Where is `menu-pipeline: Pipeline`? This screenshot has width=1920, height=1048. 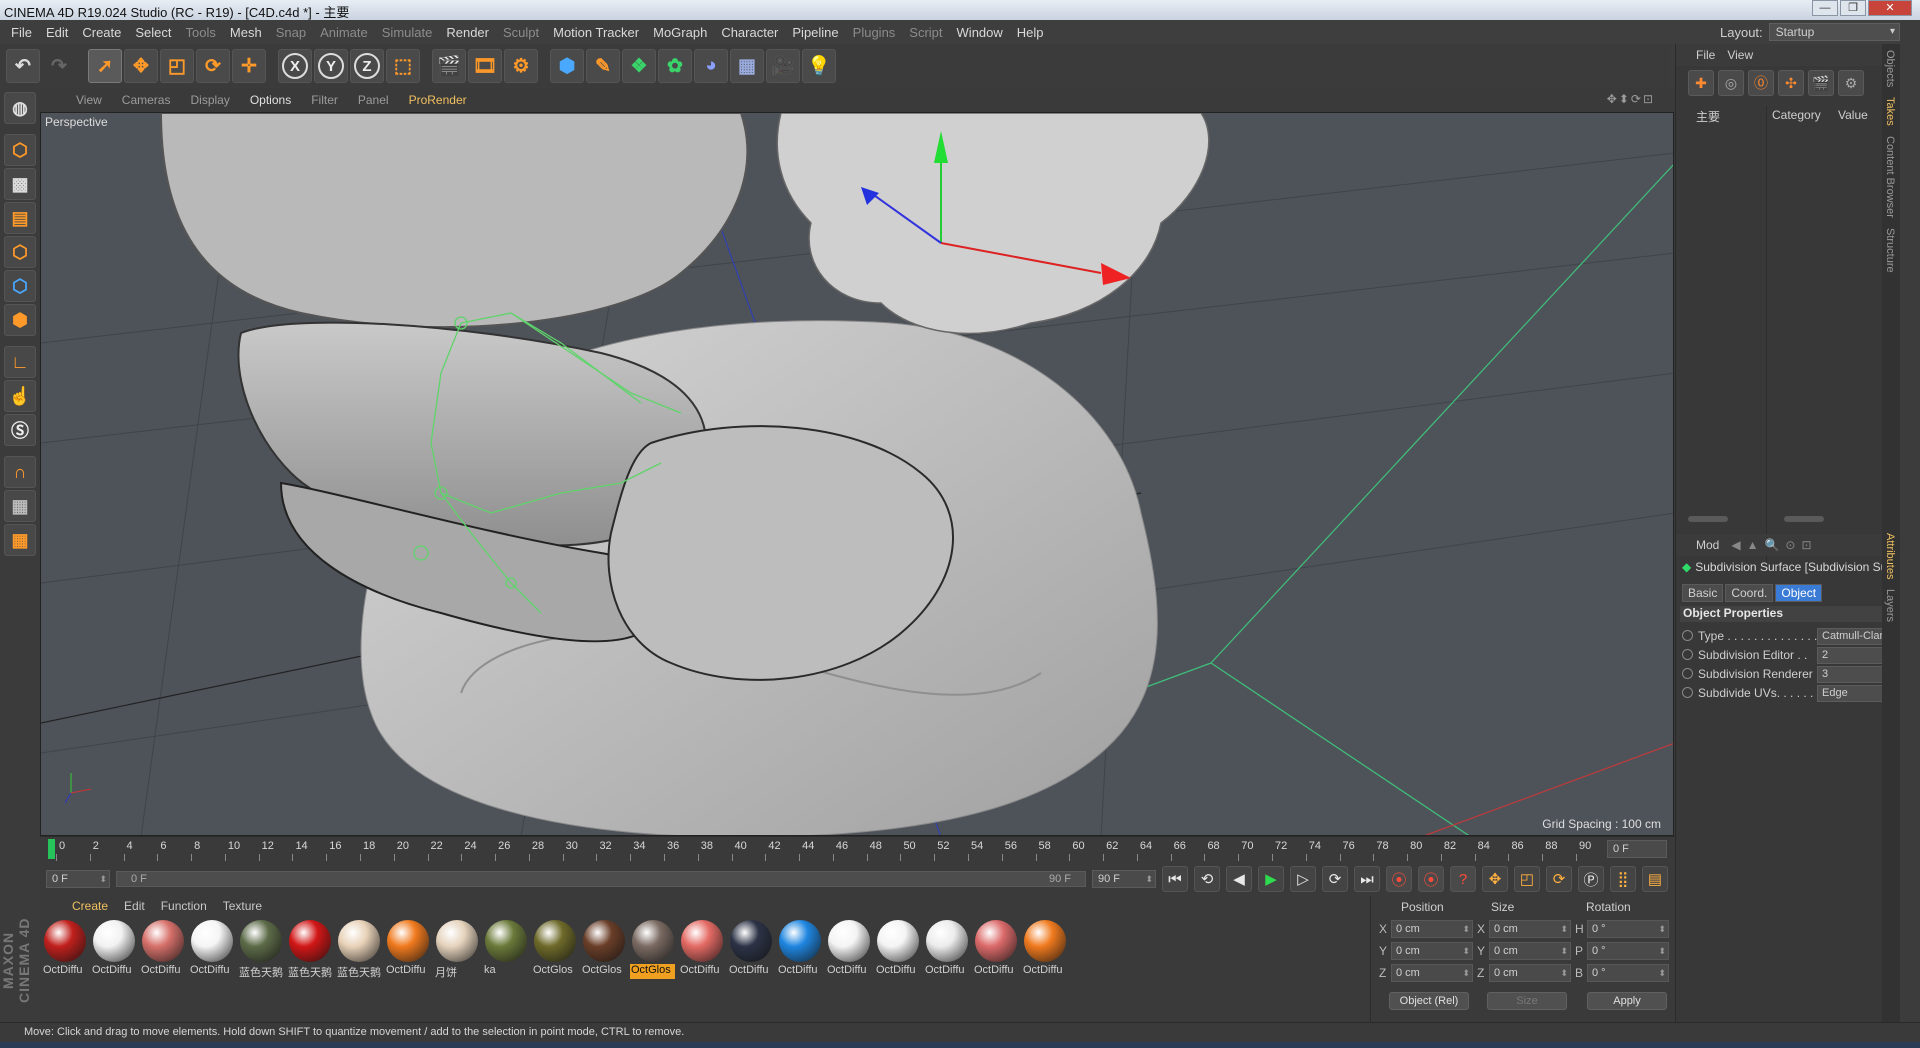 menu-pipeline: Pipeline is located at coordinates (815, 32).